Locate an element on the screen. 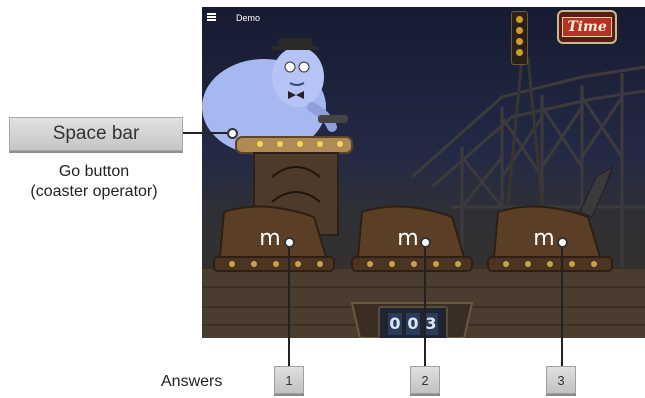  time-sign: Time is located at coordinates (587, 27).